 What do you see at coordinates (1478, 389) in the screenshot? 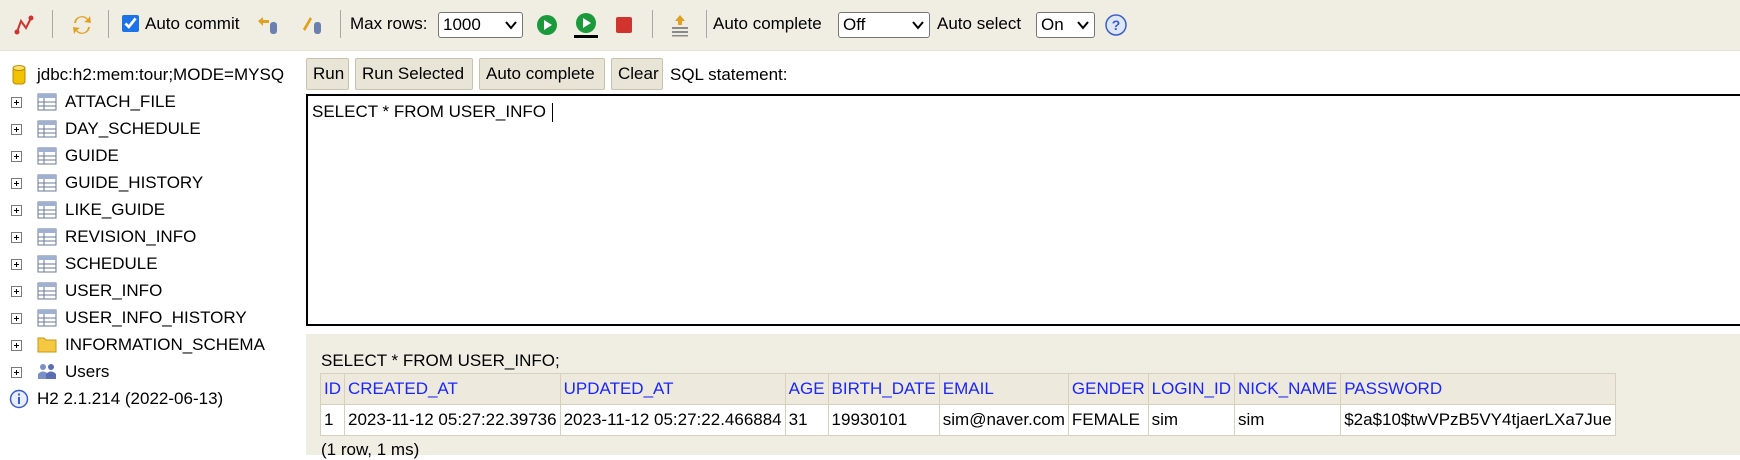
I see `column-header: PASSWORD` at bounding box center [1478, 389].